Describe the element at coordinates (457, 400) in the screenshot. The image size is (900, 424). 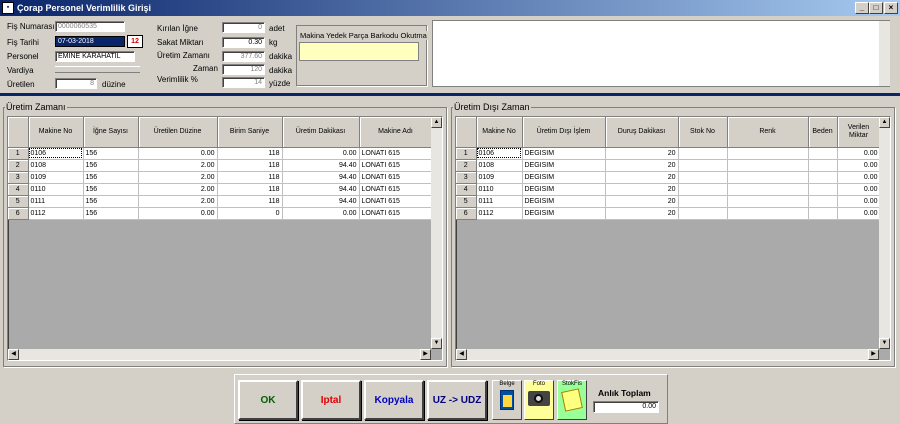
I see `uz-udz-button: UZ -> UDZ` at that location.